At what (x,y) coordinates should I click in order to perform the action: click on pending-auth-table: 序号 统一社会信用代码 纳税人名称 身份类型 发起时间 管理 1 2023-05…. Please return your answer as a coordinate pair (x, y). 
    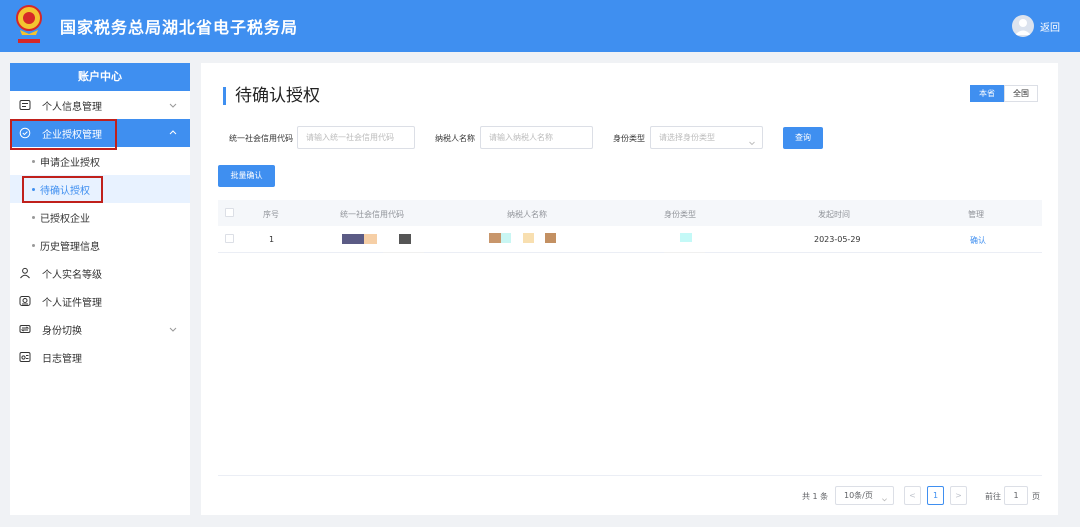
    Looking at the image, I should click on (630, 226).